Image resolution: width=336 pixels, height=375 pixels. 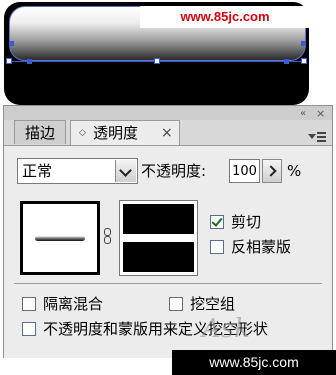 I want to click on blend-mode-value: 正常, so click(x=37, y=171).